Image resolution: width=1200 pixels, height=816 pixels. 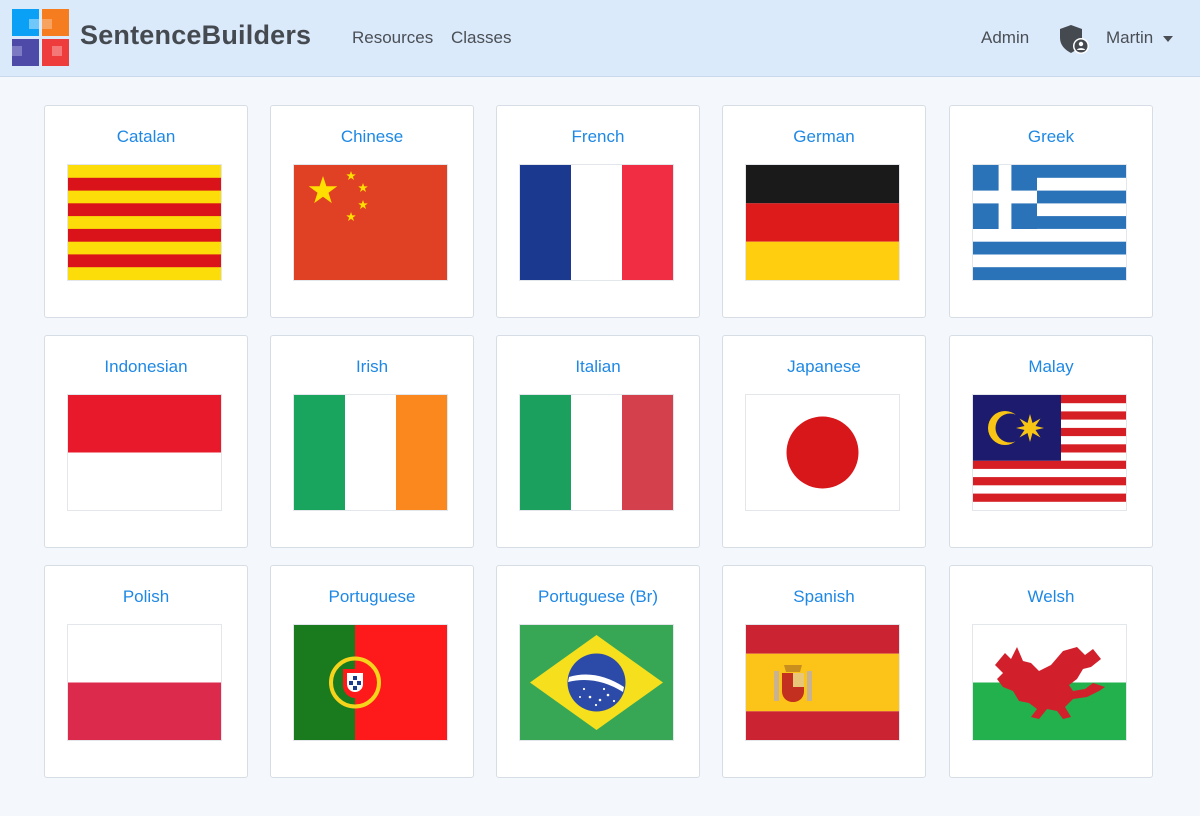 What do you see at coordinates (596, 222) in the screenshot?
I see `france-flag` at bounding box center [596, 222].